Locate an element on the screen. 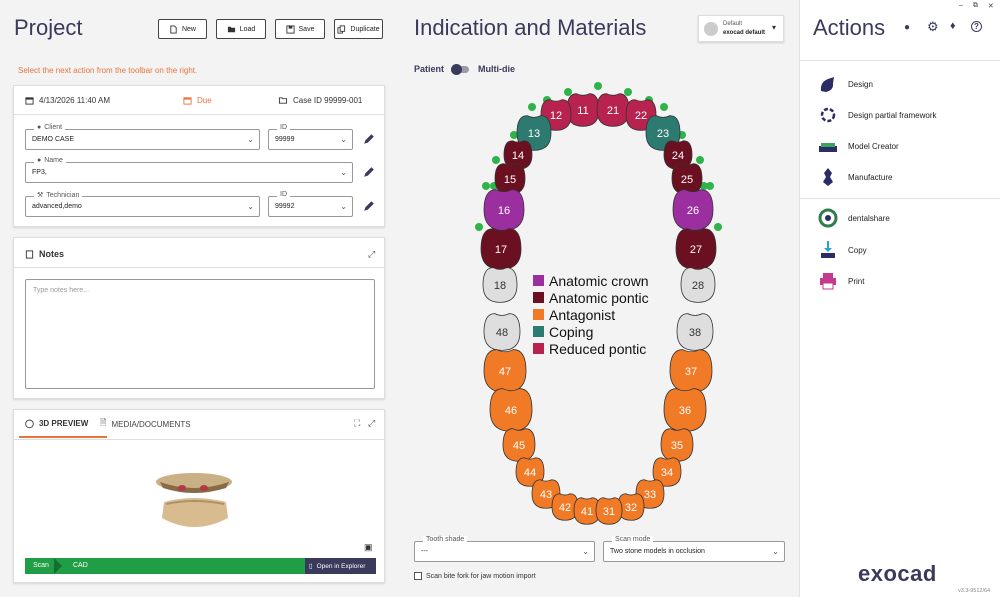 The image size is (1000, 597). tooth-number: 17 is located at coordinates (501, 250).